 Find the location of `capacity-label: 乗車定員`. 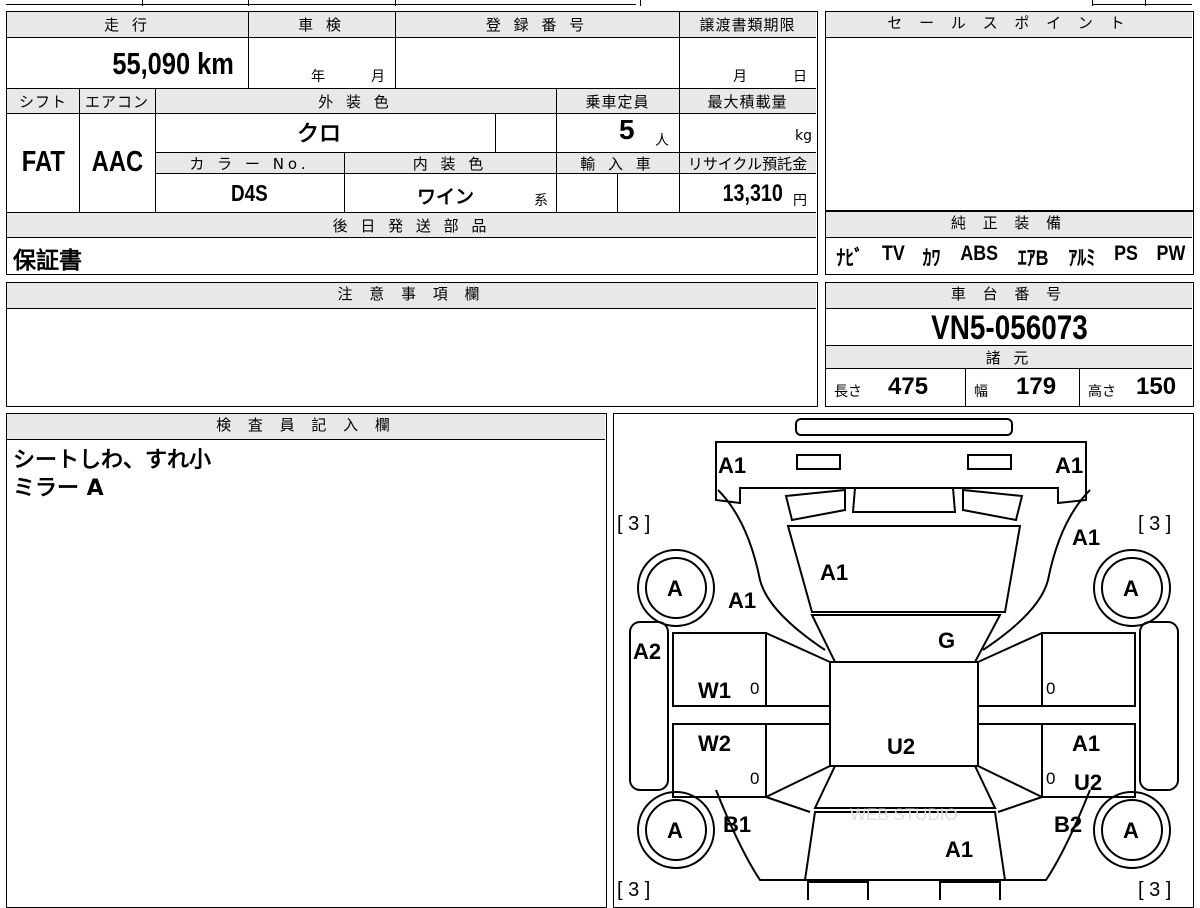

capacity-label: 乗車定員 is located at coordinates (617, 102).